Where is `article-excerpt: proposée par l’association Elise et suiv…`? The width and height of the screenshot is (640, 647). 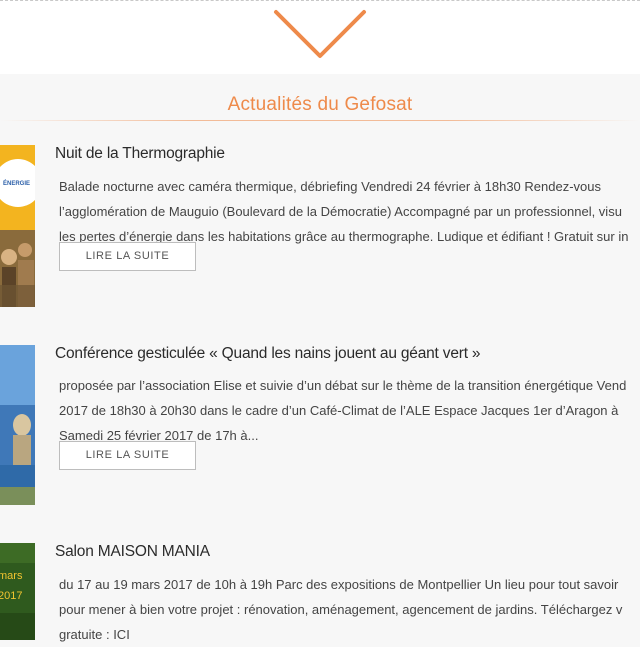
article-excerpt: proposée par l’association Elise et suiv… is located at coordinates (349, 410).